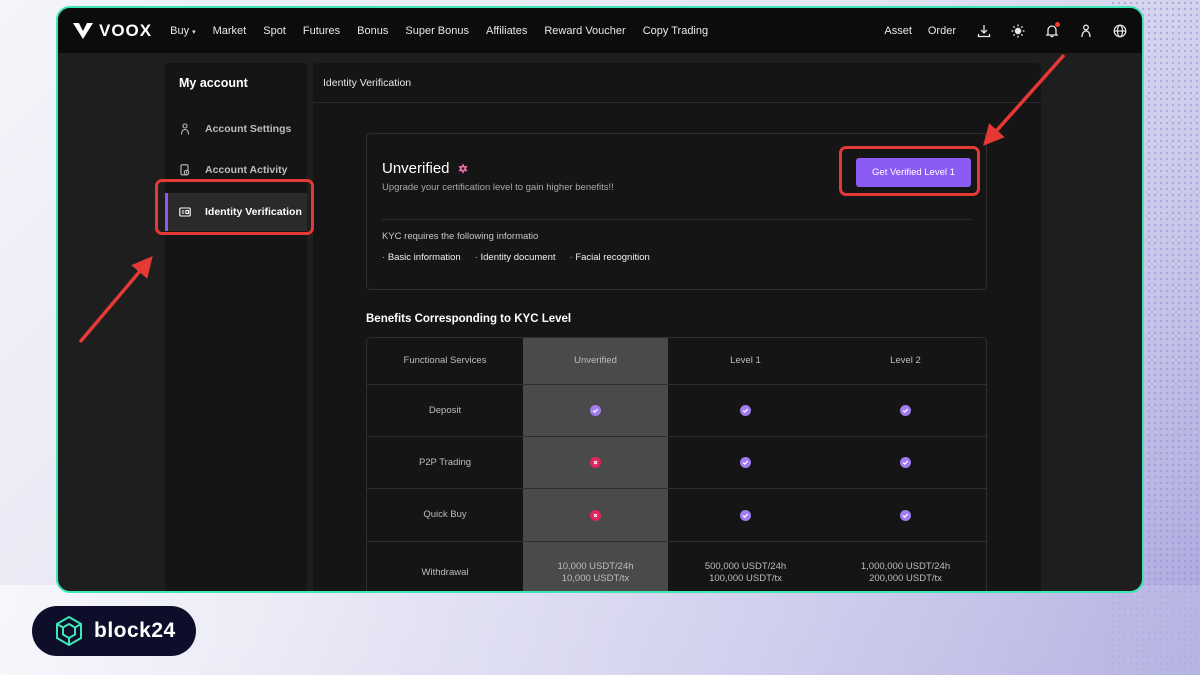 The width and height of the screenshot is (1200, 675). Describe the element at coordinates (69, 631) in the screenshot. I see `cube-logo-icon` at that location.